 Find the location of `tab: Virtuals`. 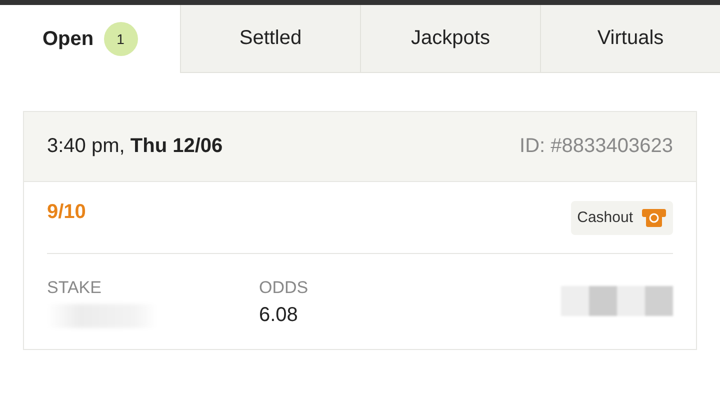

tab: Virtuals is located at coordinates (630, 39).